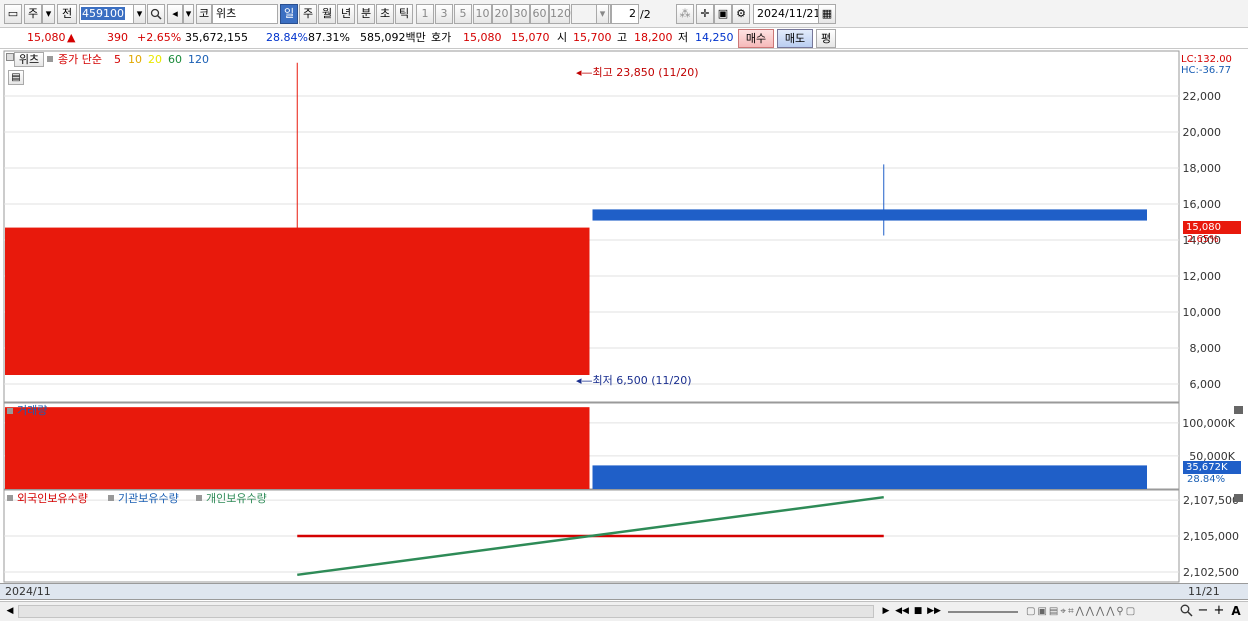 Image resolution: width=1248 pixels, height=621 pixels. What do you see at coordinates (159, 37) in the screenshot?
I see `quote-change-pct: +2.65%` at bounding box center [159, 37].